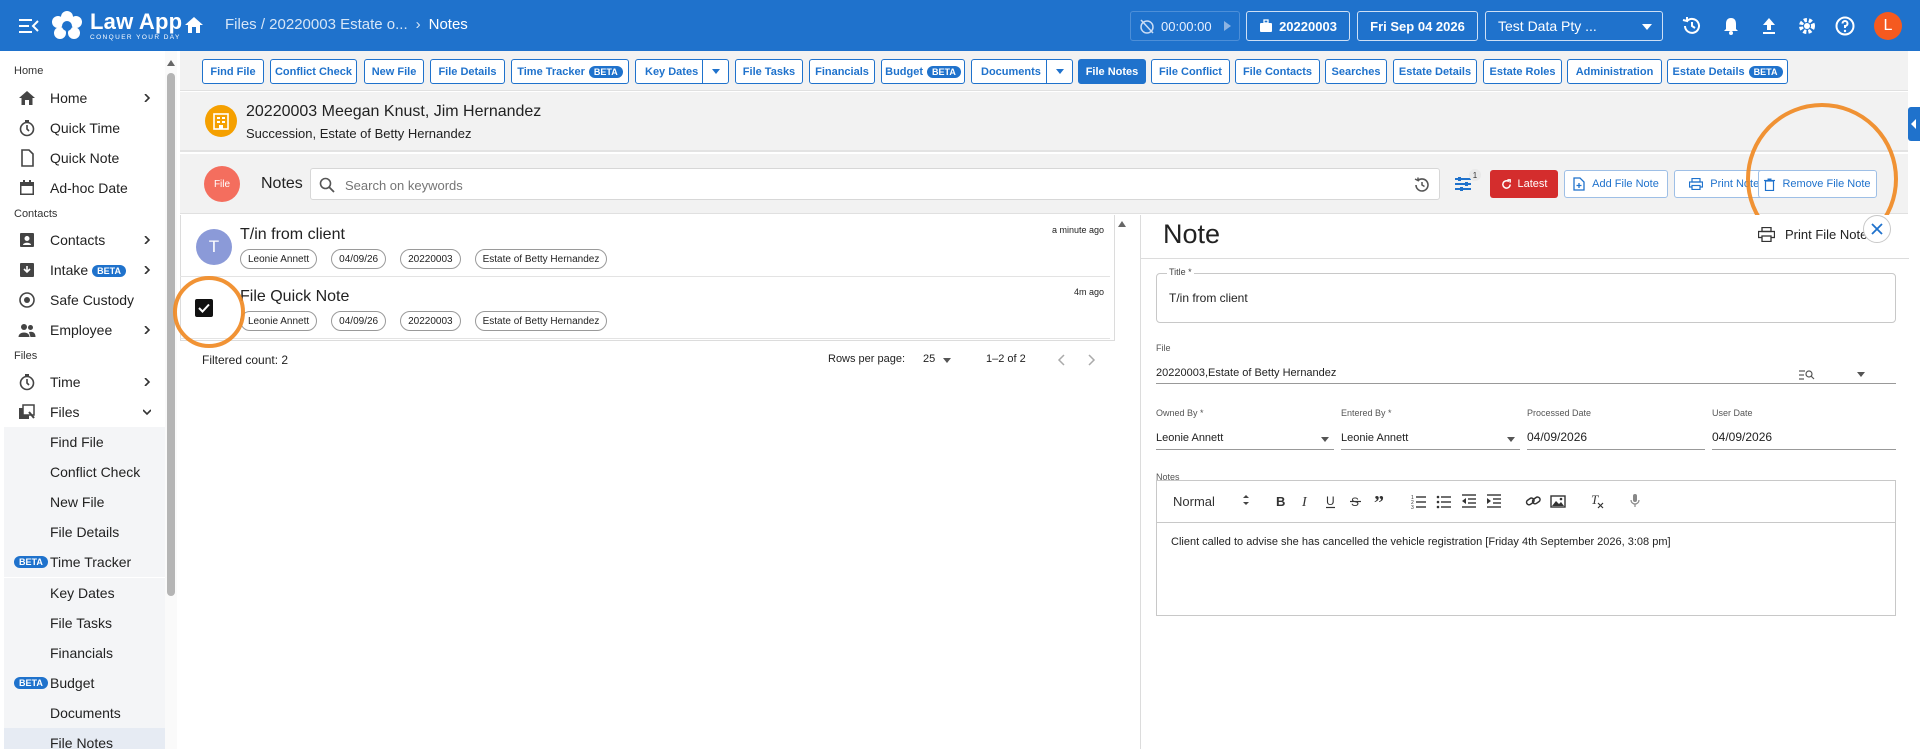  What do you see at coordinates (1277, 71) in the screenshot?
I see `tab-file-contacts: File Contacts` at bounding box center [1277, 71].